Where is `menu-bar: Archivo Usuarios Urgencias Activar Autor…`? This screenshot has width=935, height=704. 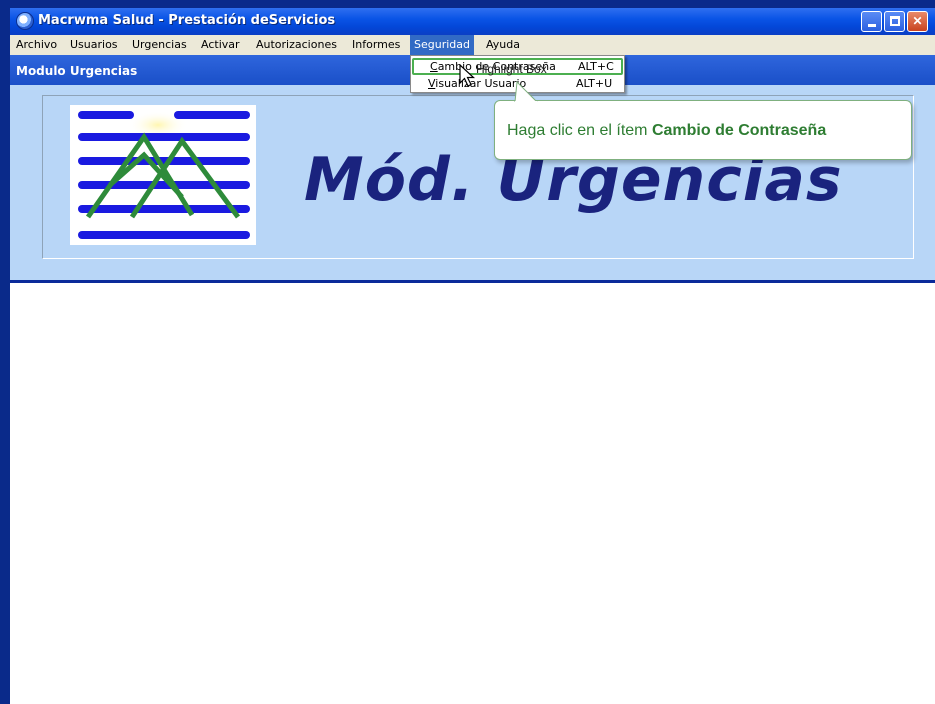 menu-bar: Archivo Usuarios Urgencias Activar Autor… is located at coordinates (472, 45).